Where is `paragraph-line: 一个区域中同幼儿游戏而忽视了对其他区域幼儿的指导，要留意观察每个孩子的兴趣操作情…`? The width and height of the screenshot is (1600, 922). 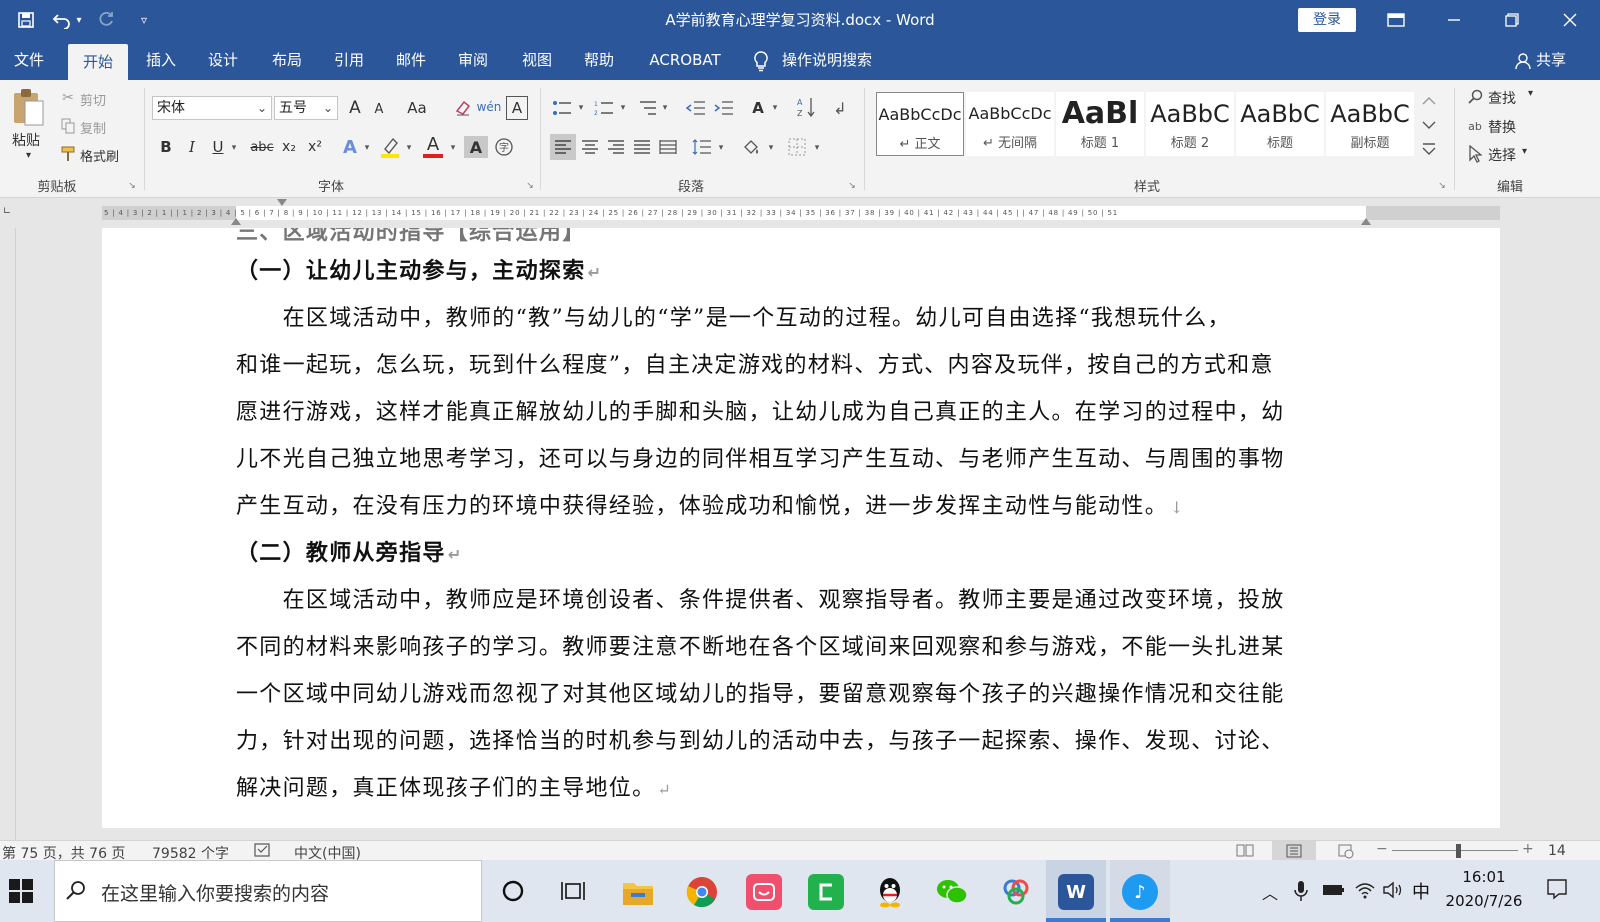
paragraph-line: 一个区域中同幼儿游戏而忽视了对其他区域幼儿的指导，要留意观察每个孩子的兴趣操作情… is located at coordinates (761, 692).